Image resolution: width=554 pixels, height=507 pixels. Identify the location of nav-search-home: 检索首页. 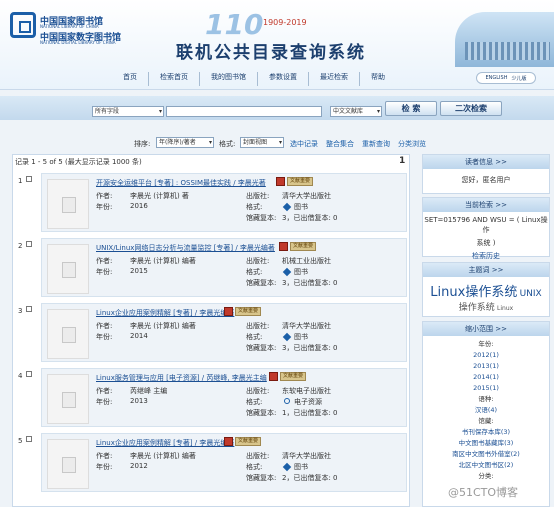
(174, 79).